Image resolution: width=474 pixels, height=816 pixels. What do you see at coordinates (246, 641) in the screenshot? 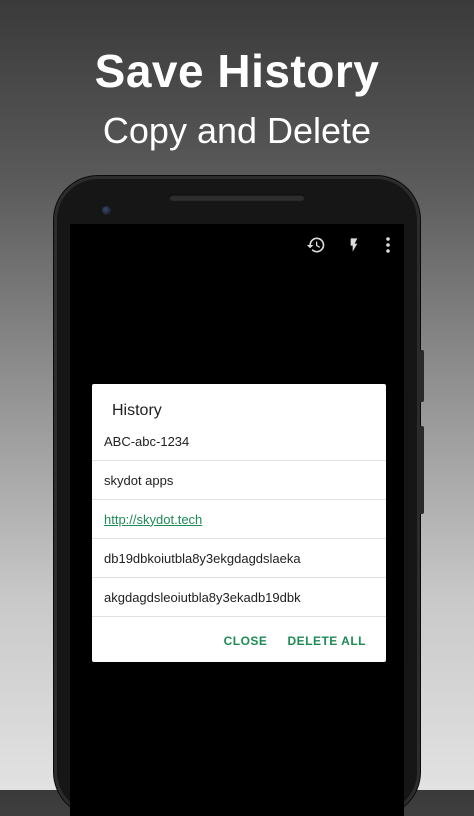
I see `close-button: CLOSE` at bounding box center [246, 641].